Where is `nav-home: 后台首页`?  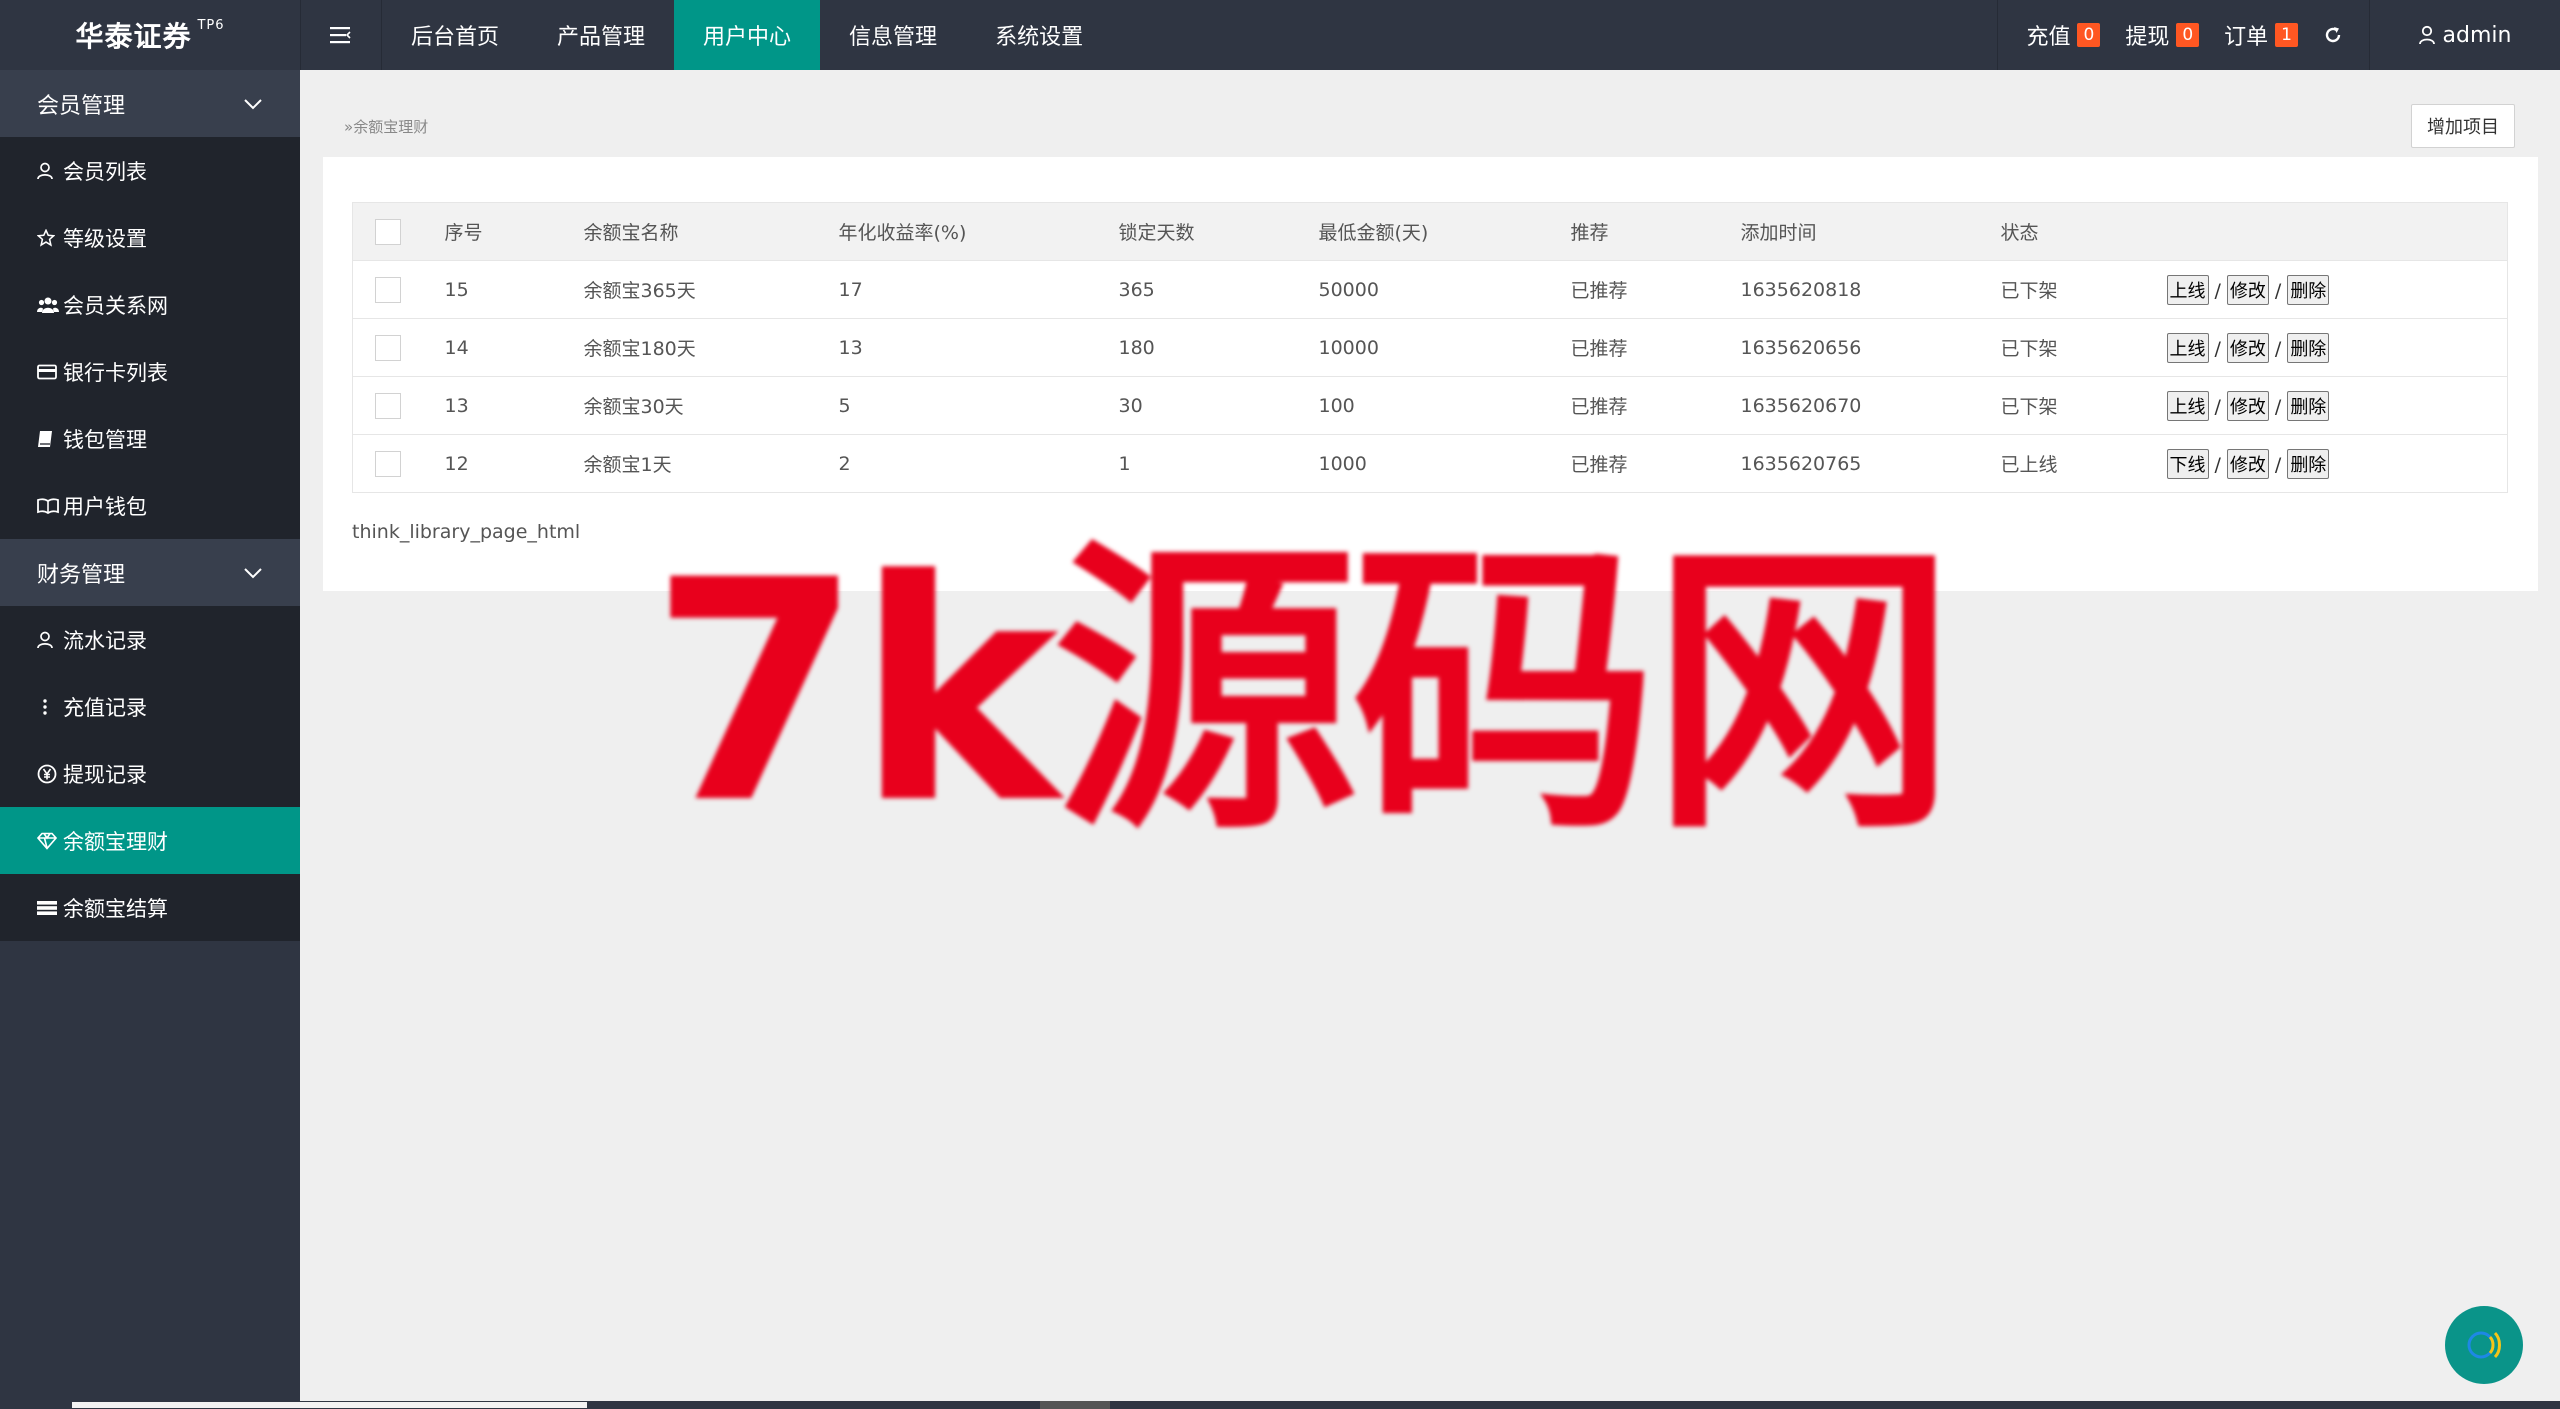 nav-home: 后台首页 is located at coordinates (455, 35).